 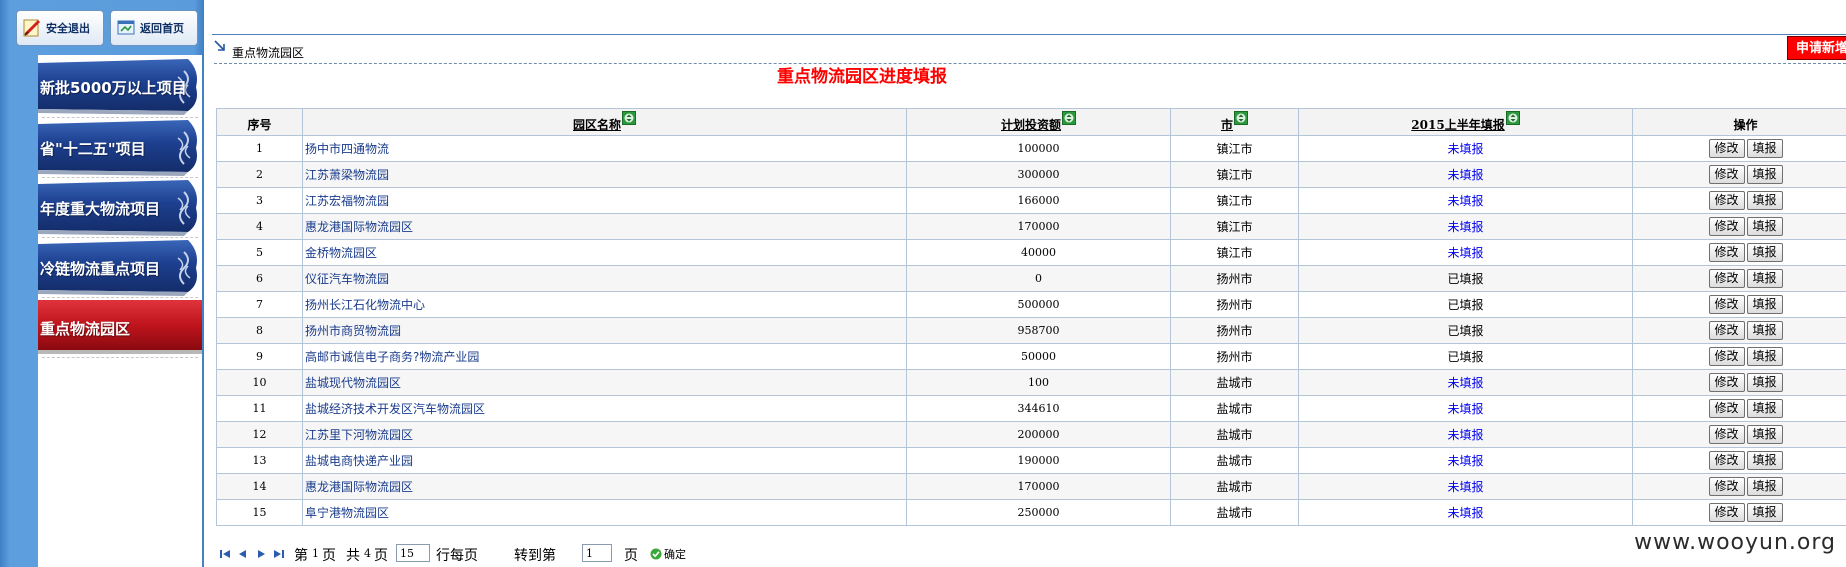 What do you see at coordinates (604, 356) in the screenshot?
I see `cell-park-name-link: 高邮市诚信电子商务?物流产业园` at bounding box center [604, 356].